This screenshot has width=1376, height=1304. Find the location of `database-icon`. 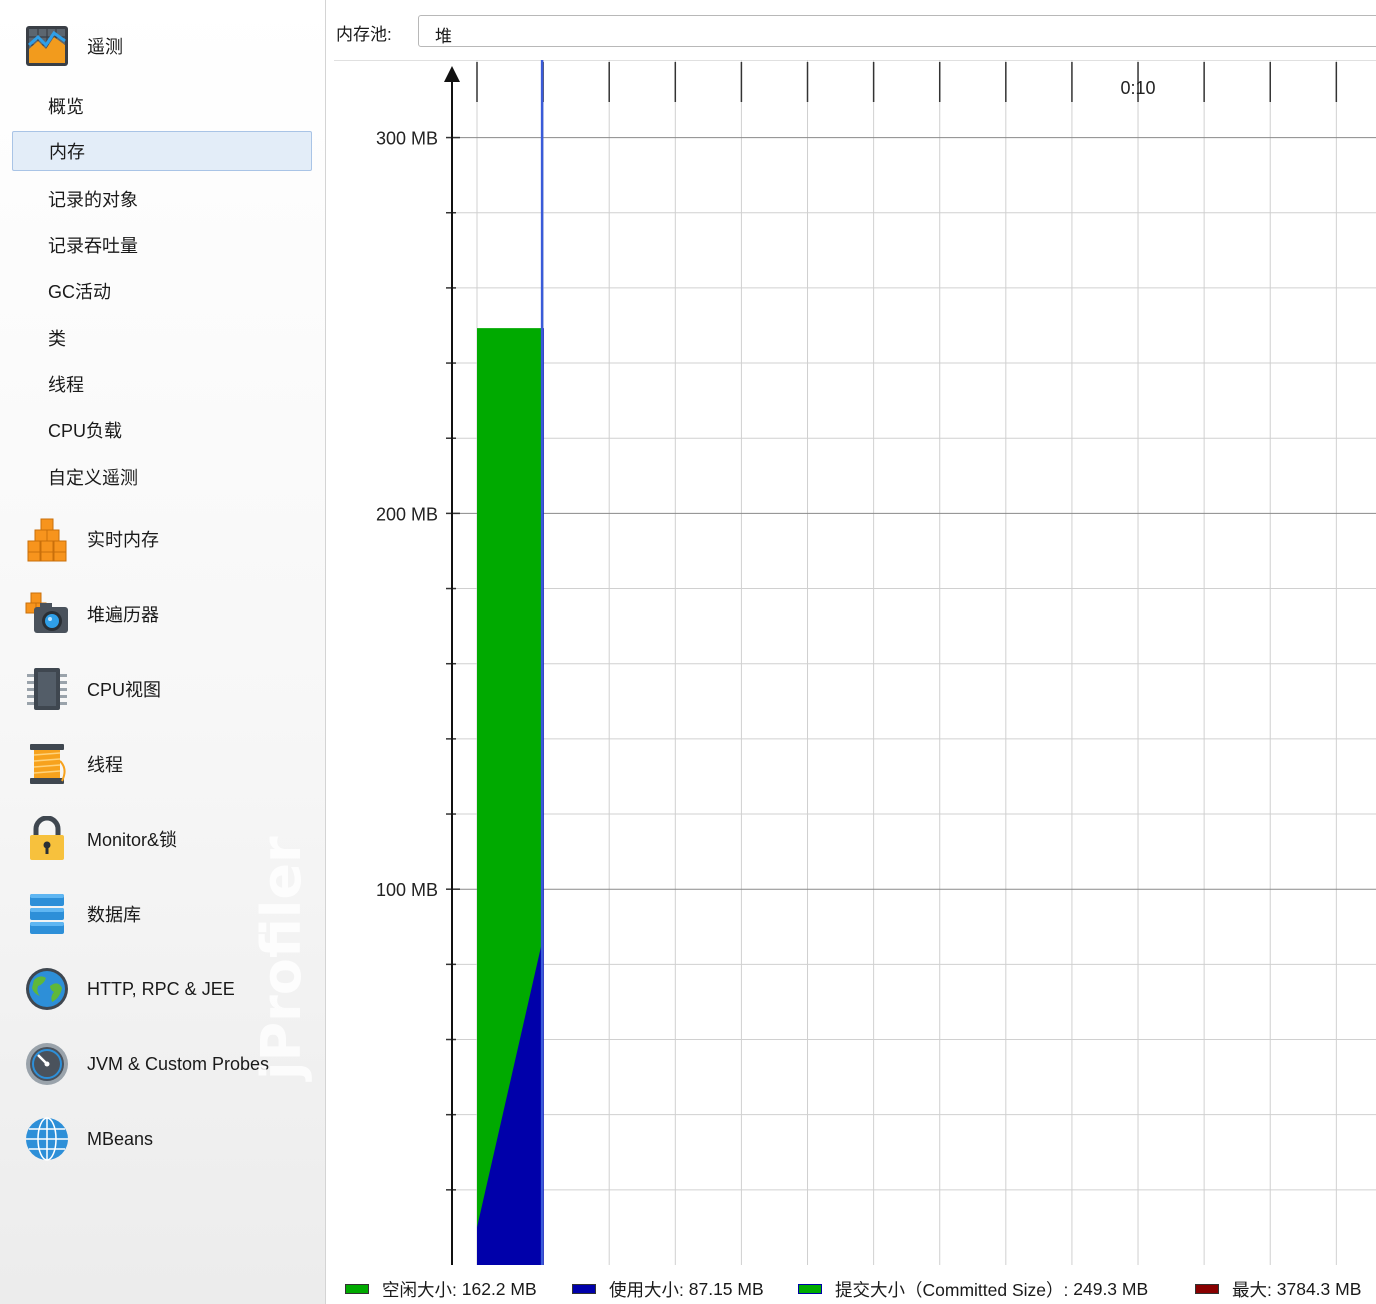

database-icon is located at coordinates (47, 914).